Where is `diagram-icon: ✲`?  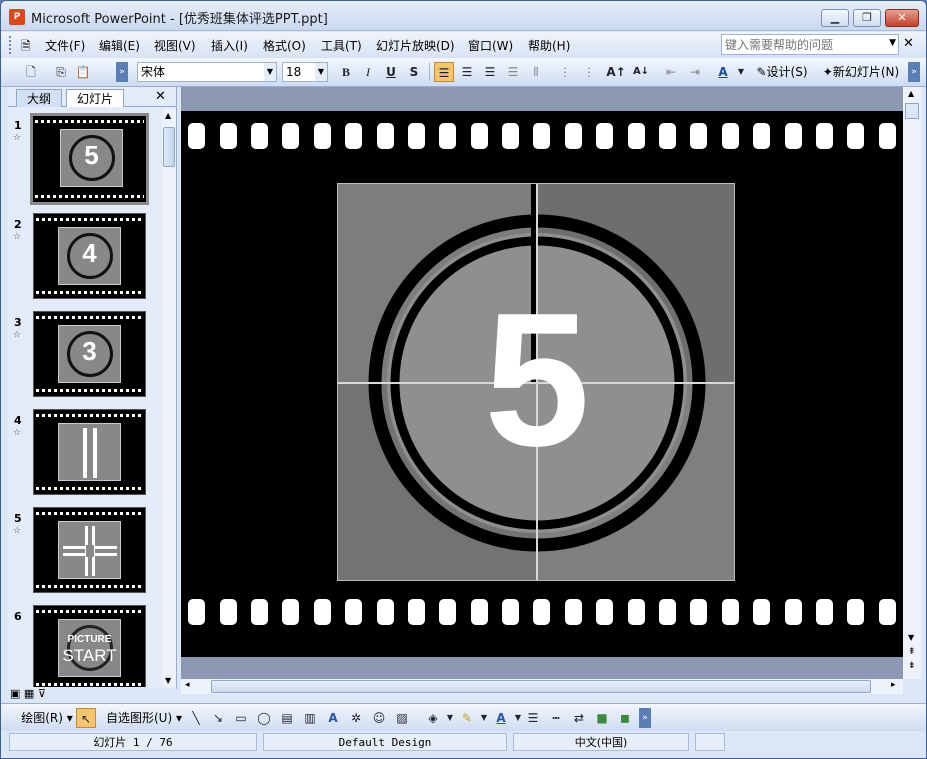
diagram-icon: ✲ is located at coordinates (356, 718).